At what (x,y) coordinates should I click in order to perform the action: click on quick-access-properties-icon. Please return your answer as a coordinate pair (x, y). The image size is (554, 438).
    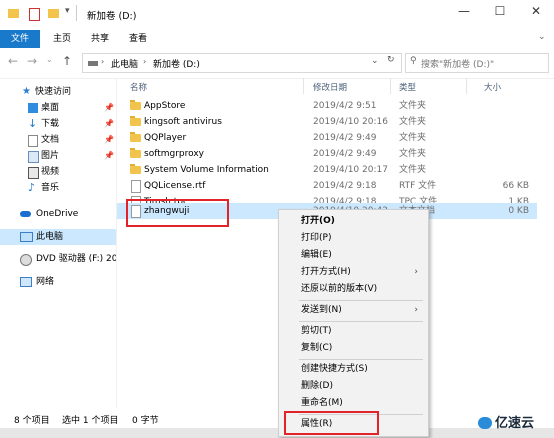
    Looking at the image, I should click on (34, 14).